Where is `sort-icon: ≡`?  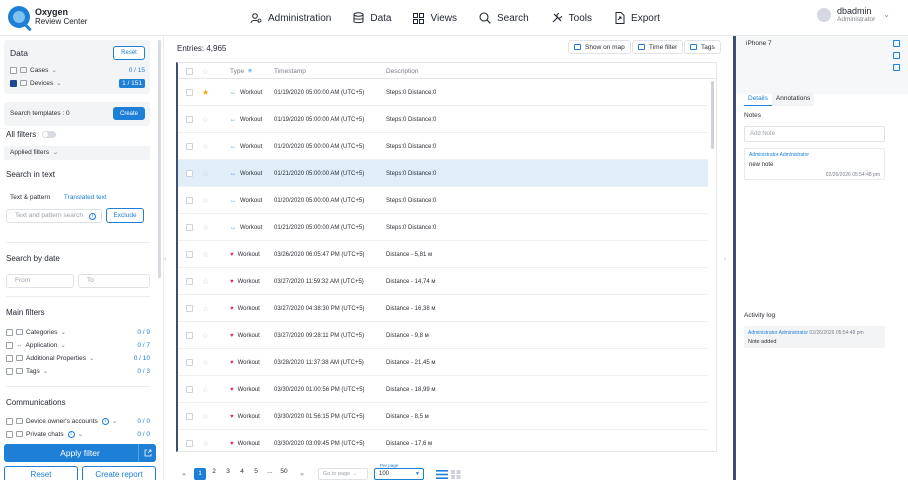 sort-icon: ≡ is located at coordinates (250, 71).